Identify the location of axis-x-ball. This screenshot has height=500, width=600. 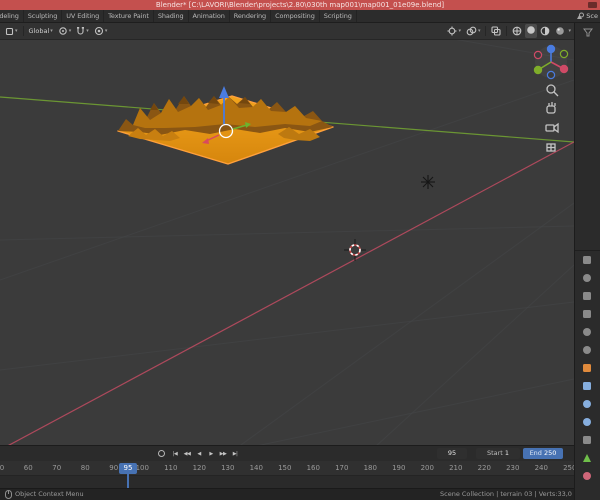
(564, 69).